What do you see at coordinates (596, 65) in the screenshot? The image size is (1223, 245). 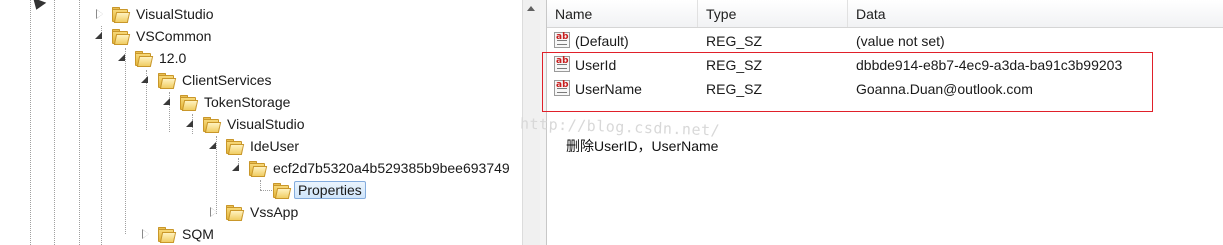 I see `value-name: UserId` at bounding box center [596, 65].